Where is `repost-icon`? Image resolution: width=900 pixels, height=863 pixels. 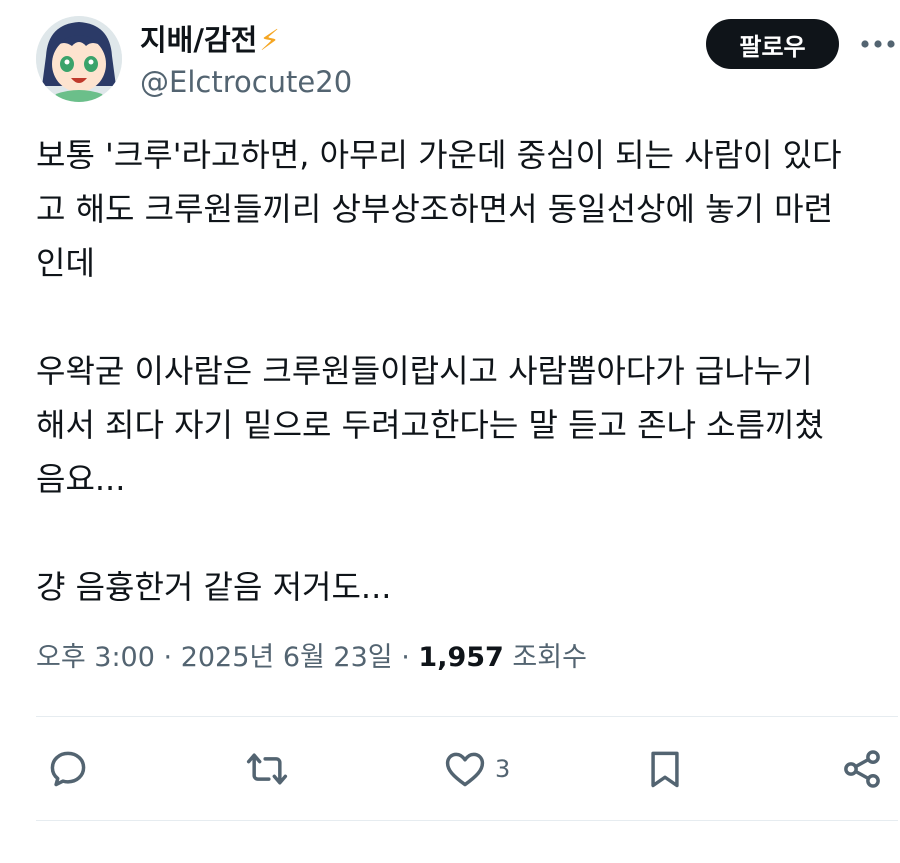
repost-icon is located at coordinates (267, 769).